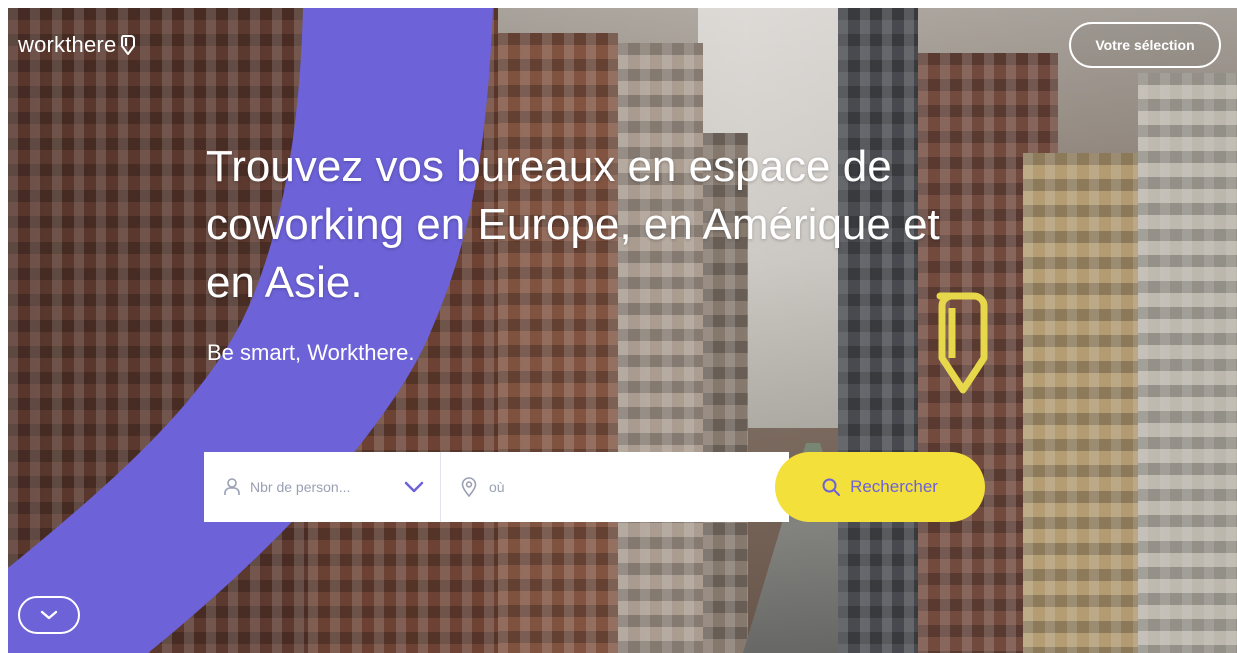 This screenshot has height=653, width=1237. I want to click on search-button: Rechercher, so click(880, 487).